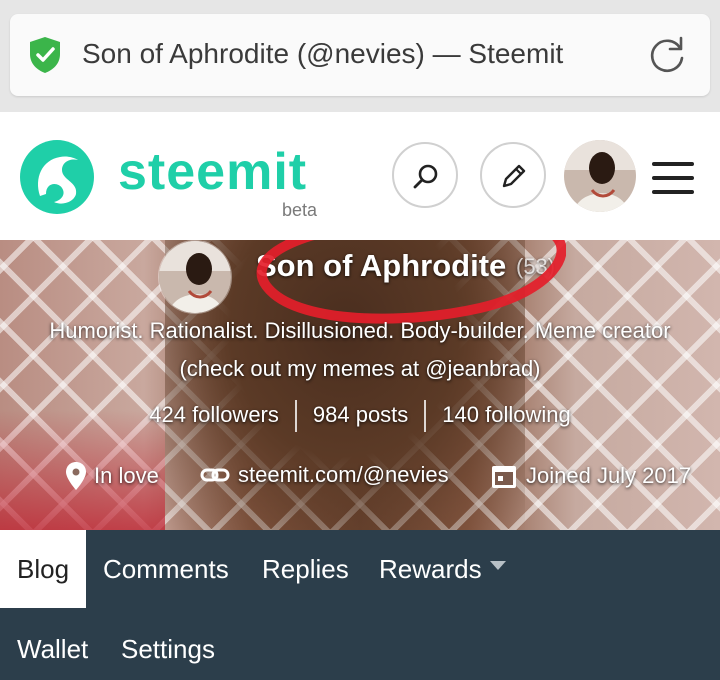 This screenshot has height=680, width=720. I want to click on profile-joined: Joined July 2017, so click(590, 476).